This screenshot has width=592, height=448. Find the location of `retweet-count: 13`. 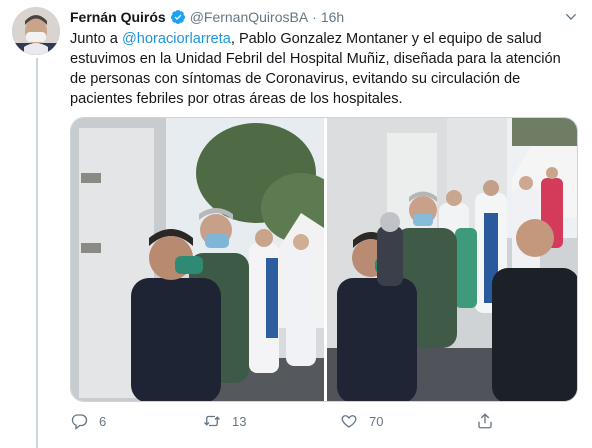

retweet-count: 13 is located at coordinates (239, 421).